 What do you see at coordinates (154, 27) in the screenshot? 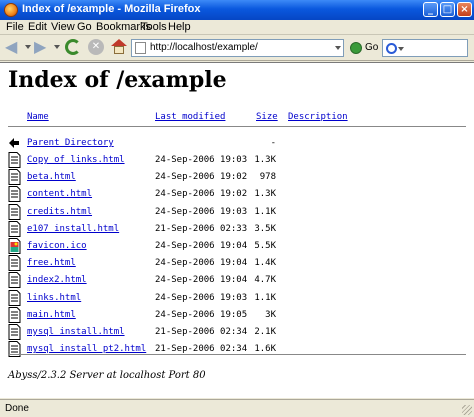
I see `menu-tools: Tools` at bounding box center [154, 27].